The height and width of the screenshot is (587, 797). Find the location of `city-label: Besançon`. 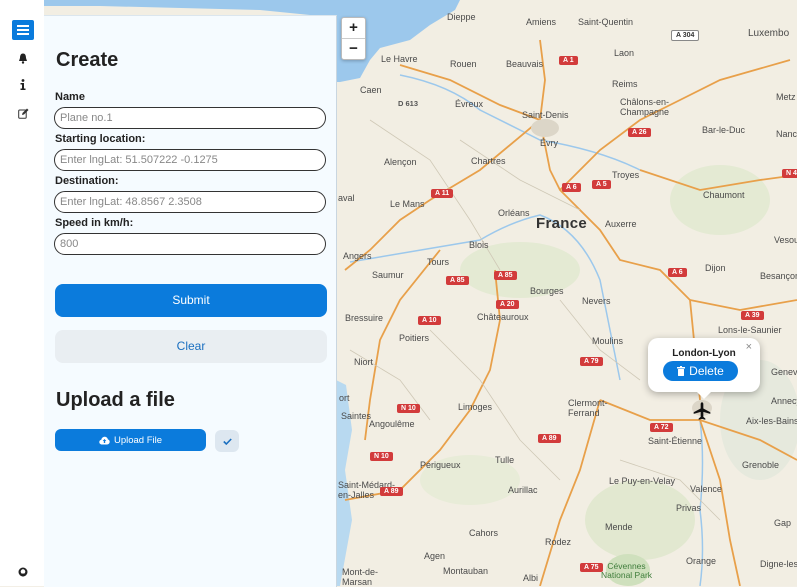

city-label: Besançon is located at coordinates (778, 276).